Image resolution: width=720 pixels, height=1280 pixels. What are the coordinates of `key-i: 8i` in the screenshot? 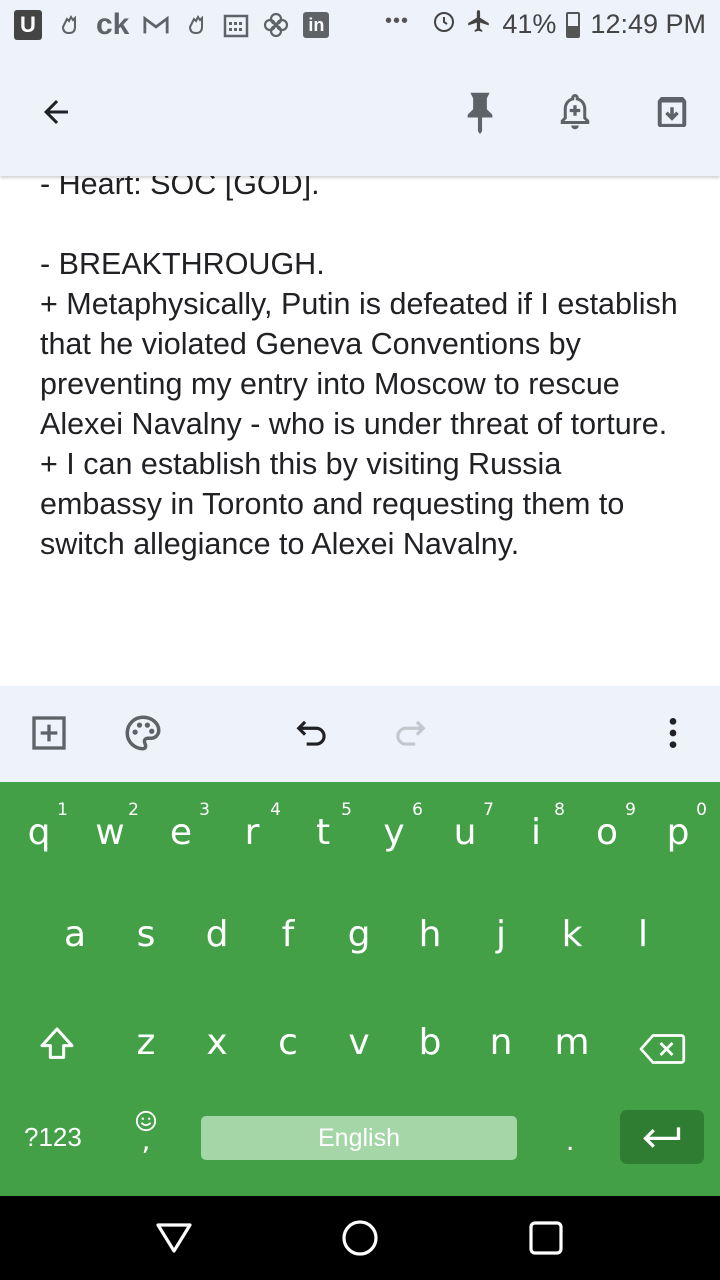 It's located at (536, 832).